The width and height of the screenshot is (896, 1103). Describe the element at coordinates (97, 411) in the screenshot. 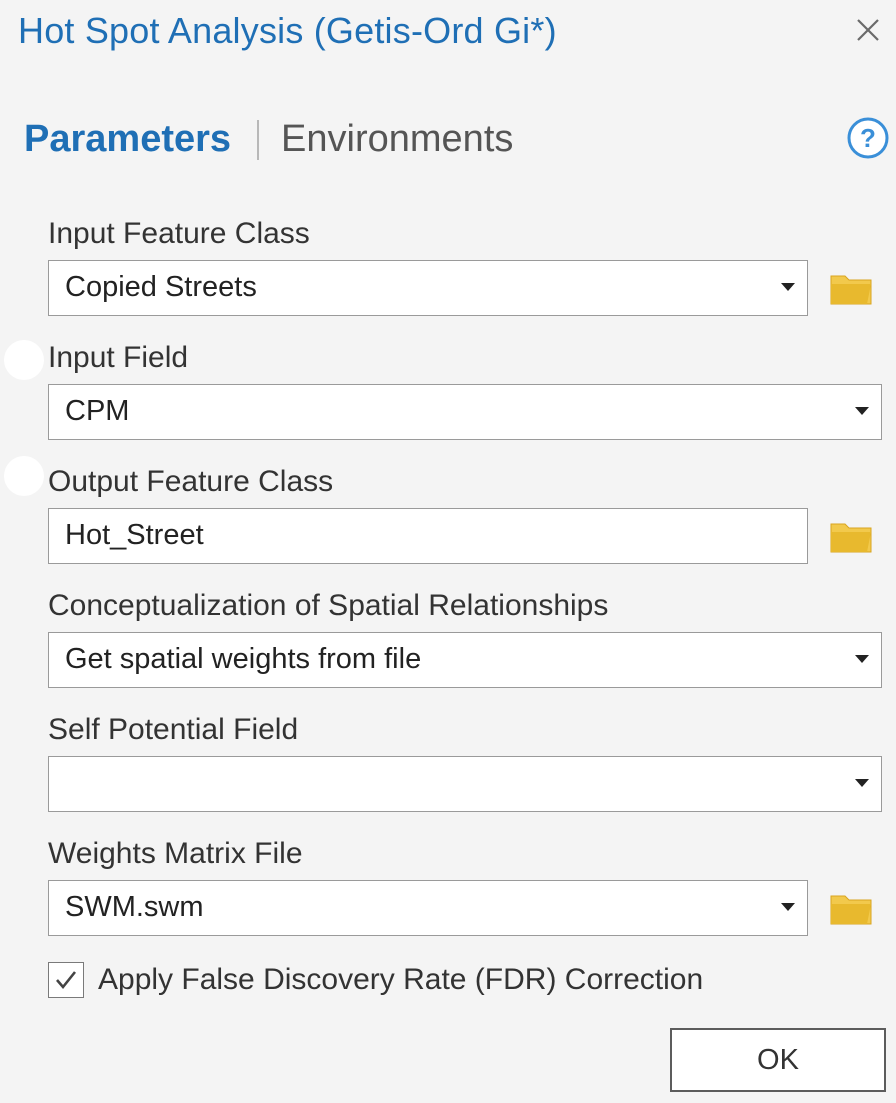

I see `input-field-value: CPM` at that location.